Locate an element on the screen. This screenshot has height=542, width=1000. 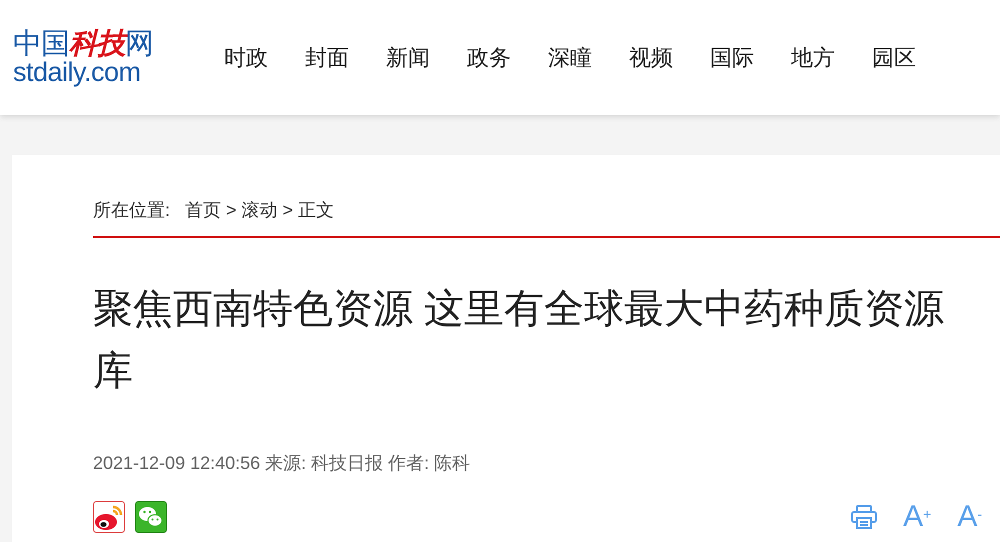
nav-link: 国际 is located at coordinates (732, 57).